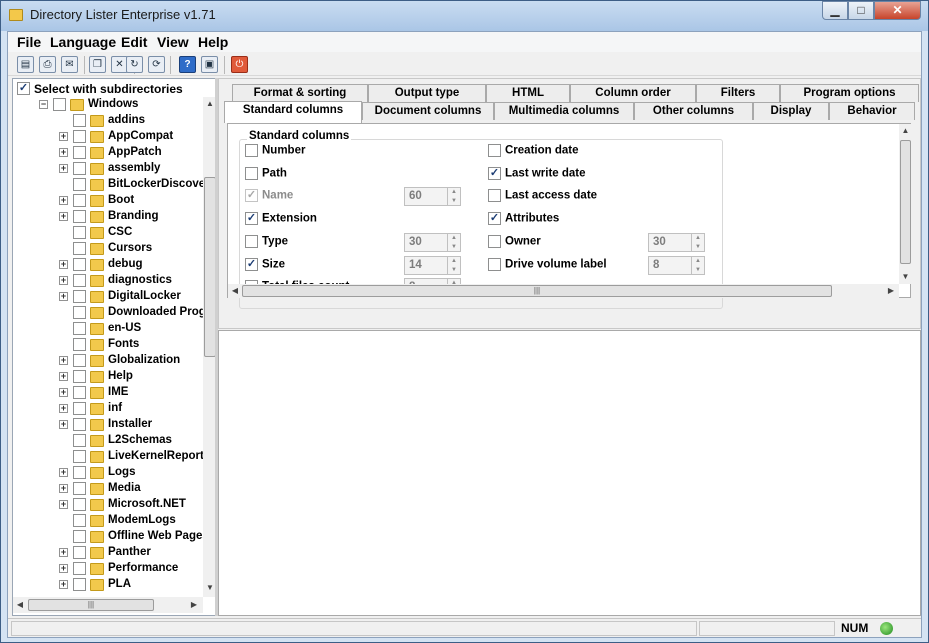 The width and height of the screenshot is (929, 643). I want to click on menu-edit: Edit, so click(134, 42).